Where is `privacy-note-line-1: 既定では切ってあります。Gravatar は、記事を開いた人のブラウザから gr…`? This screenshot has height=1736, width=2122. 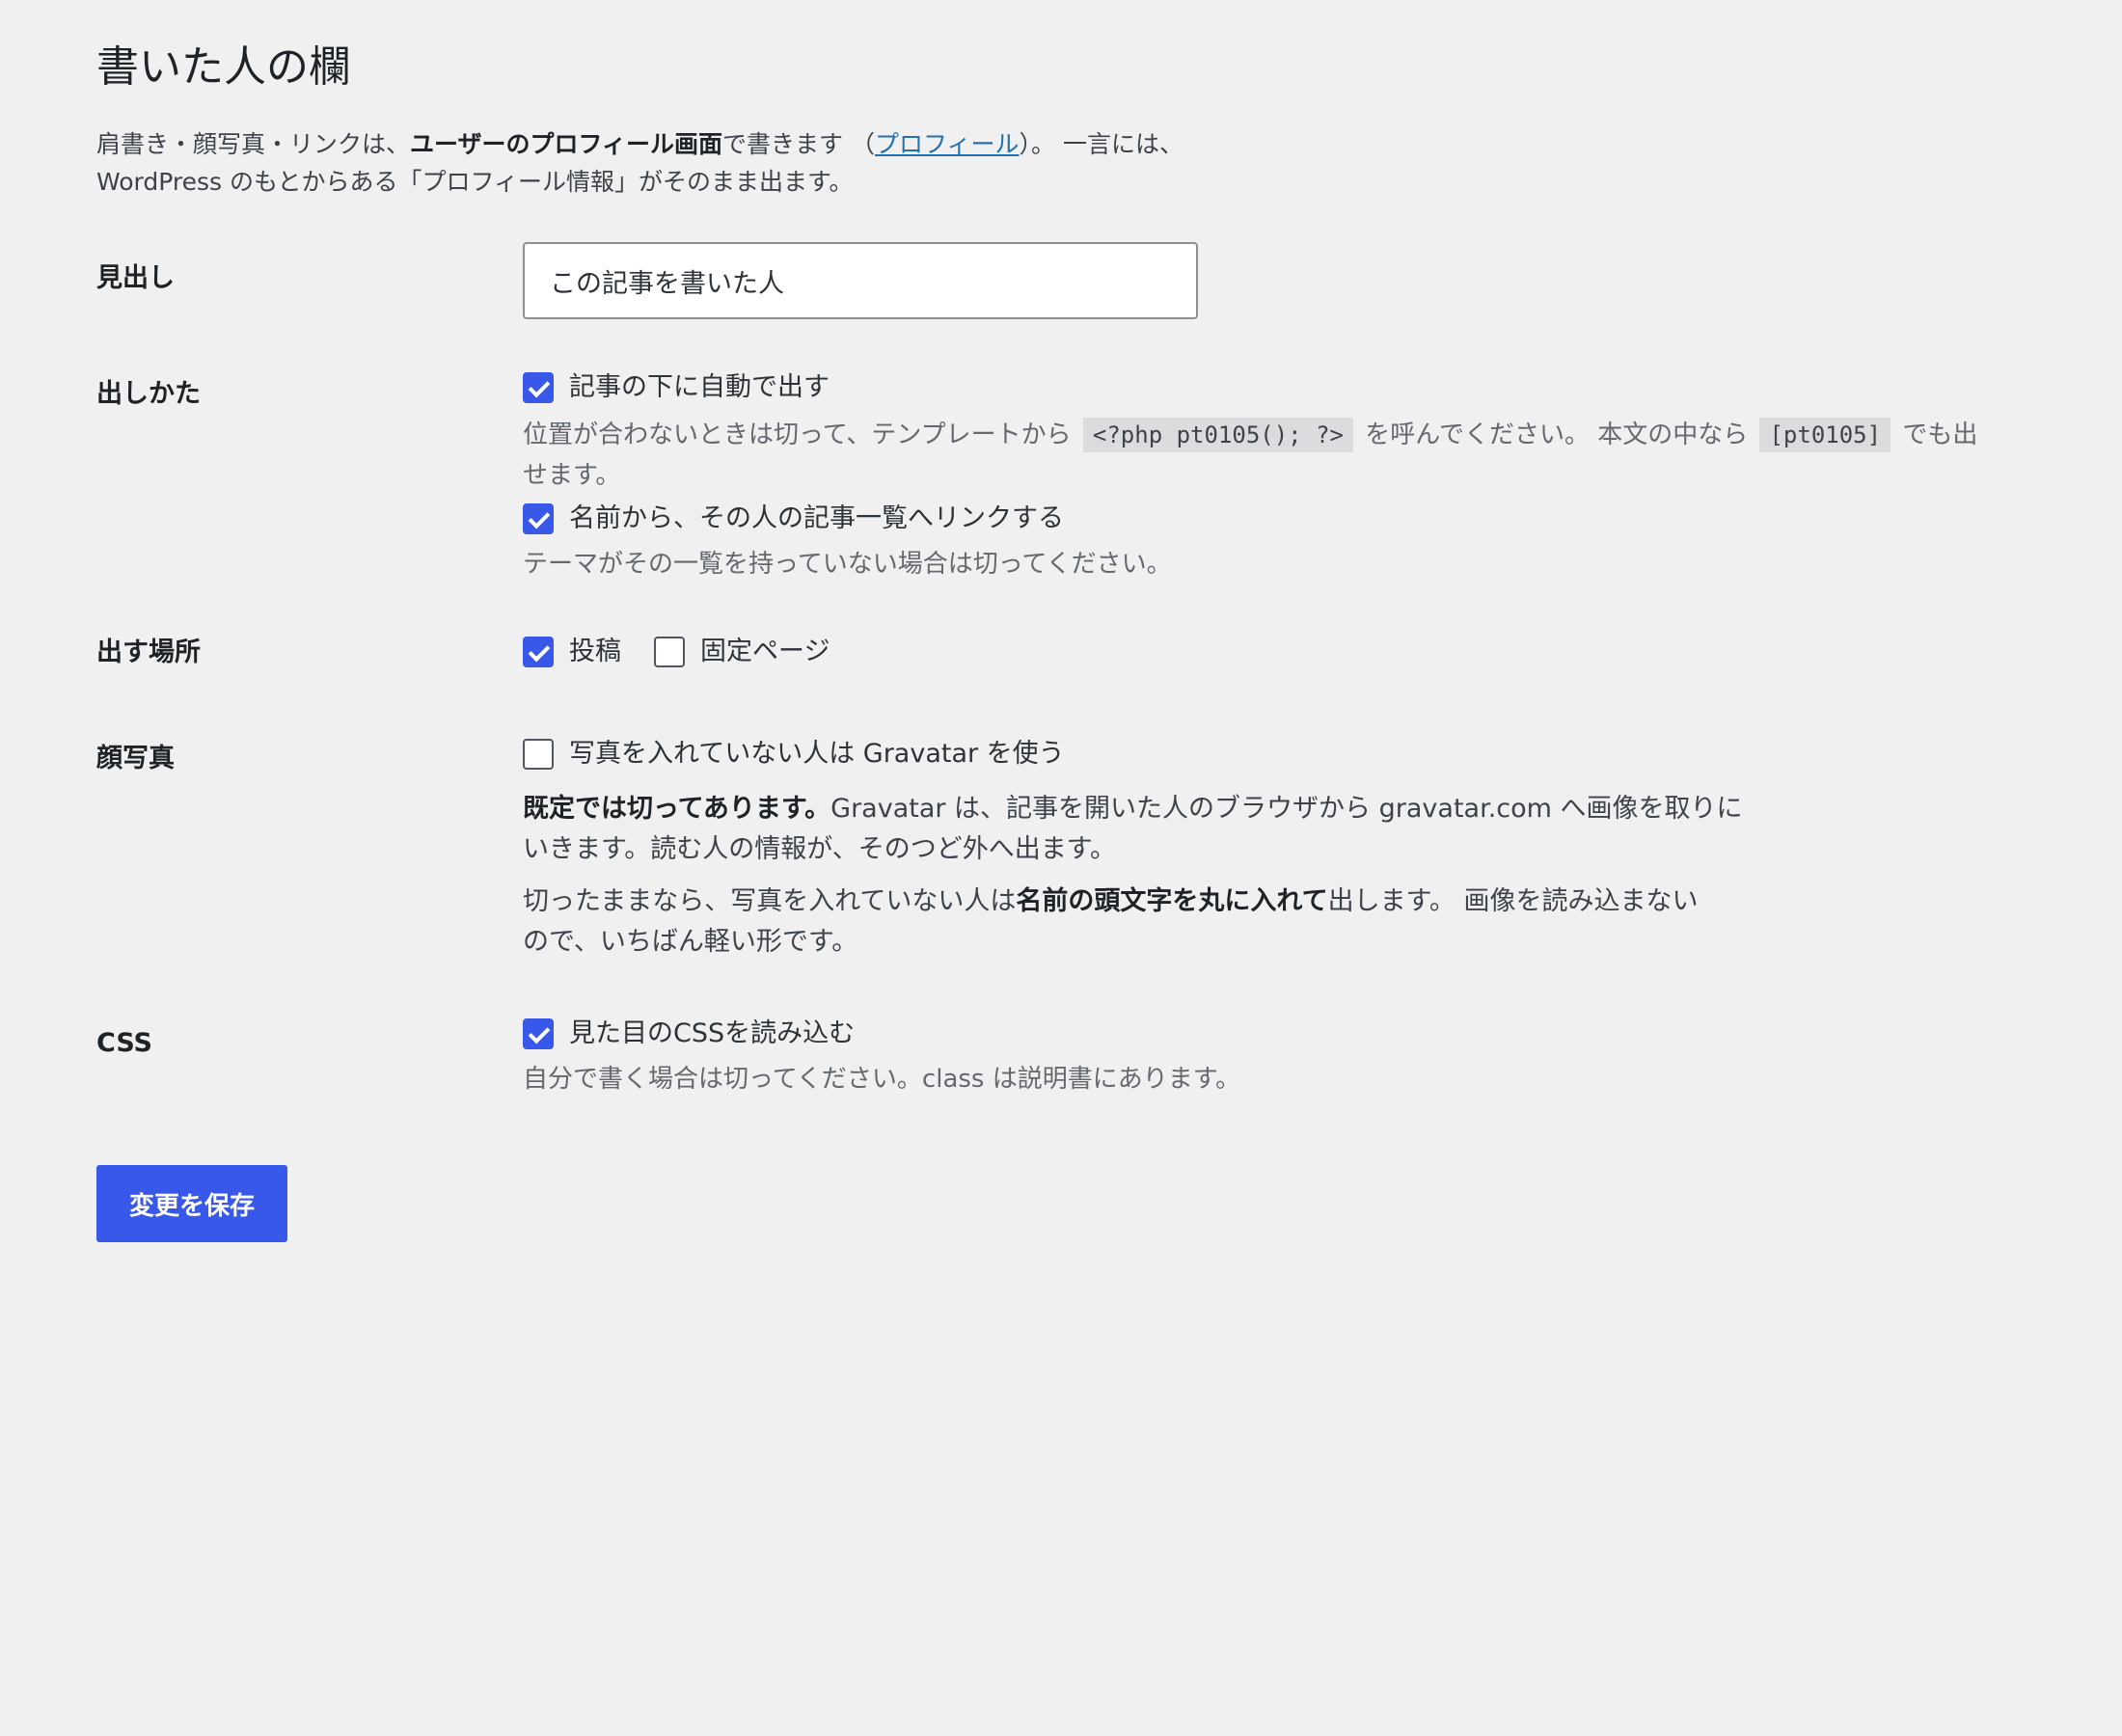
privacy-note-line-1: 既定では切ってあります。Gravatar は、記事を開いた人のブラウザから gr… is located at coordinates (1294, 809).